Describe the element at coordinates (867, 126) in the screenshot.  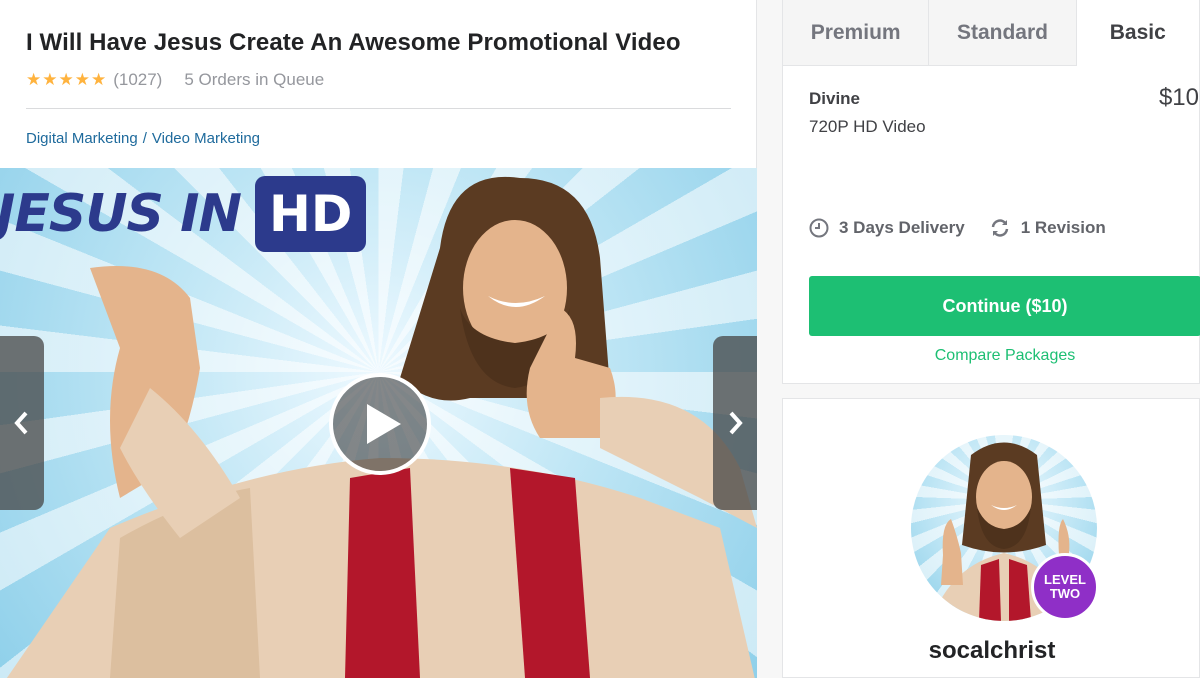
I see `package-description: 720P HD Video` at that location.